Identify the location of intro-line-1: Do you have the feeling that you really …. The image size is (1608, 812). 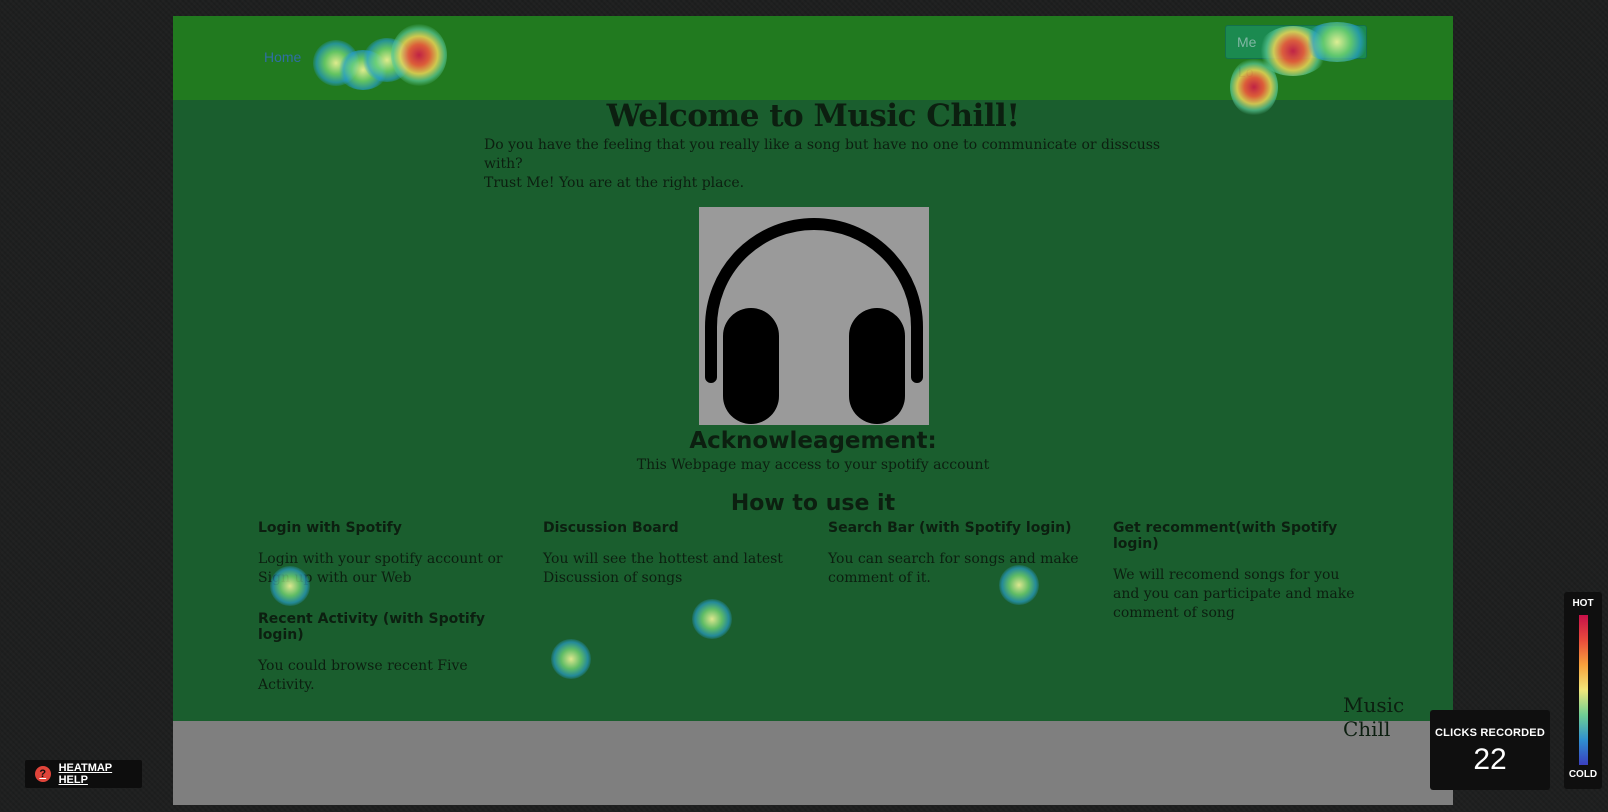
(822, 154).